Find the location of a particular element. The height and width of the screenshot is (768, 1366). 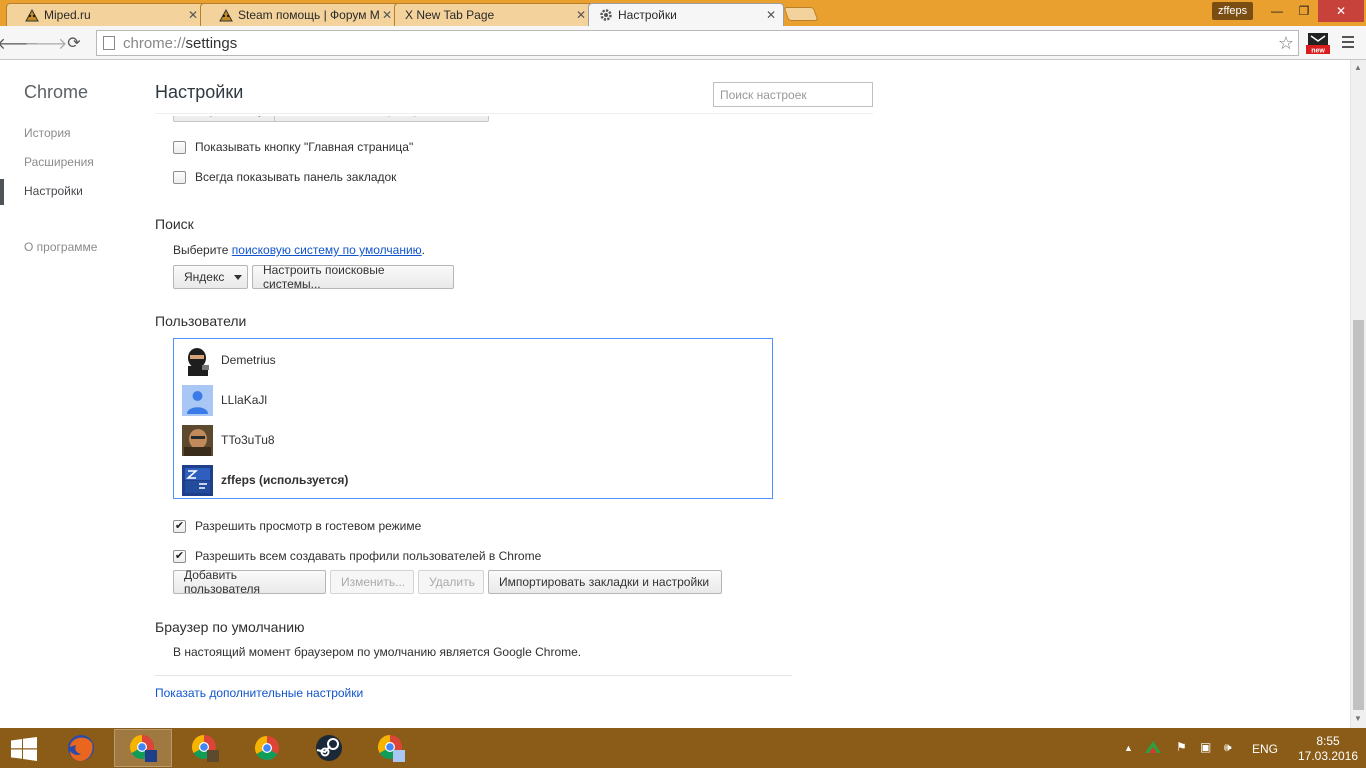

show-home-checkbox is located at coordinates (179, 147).